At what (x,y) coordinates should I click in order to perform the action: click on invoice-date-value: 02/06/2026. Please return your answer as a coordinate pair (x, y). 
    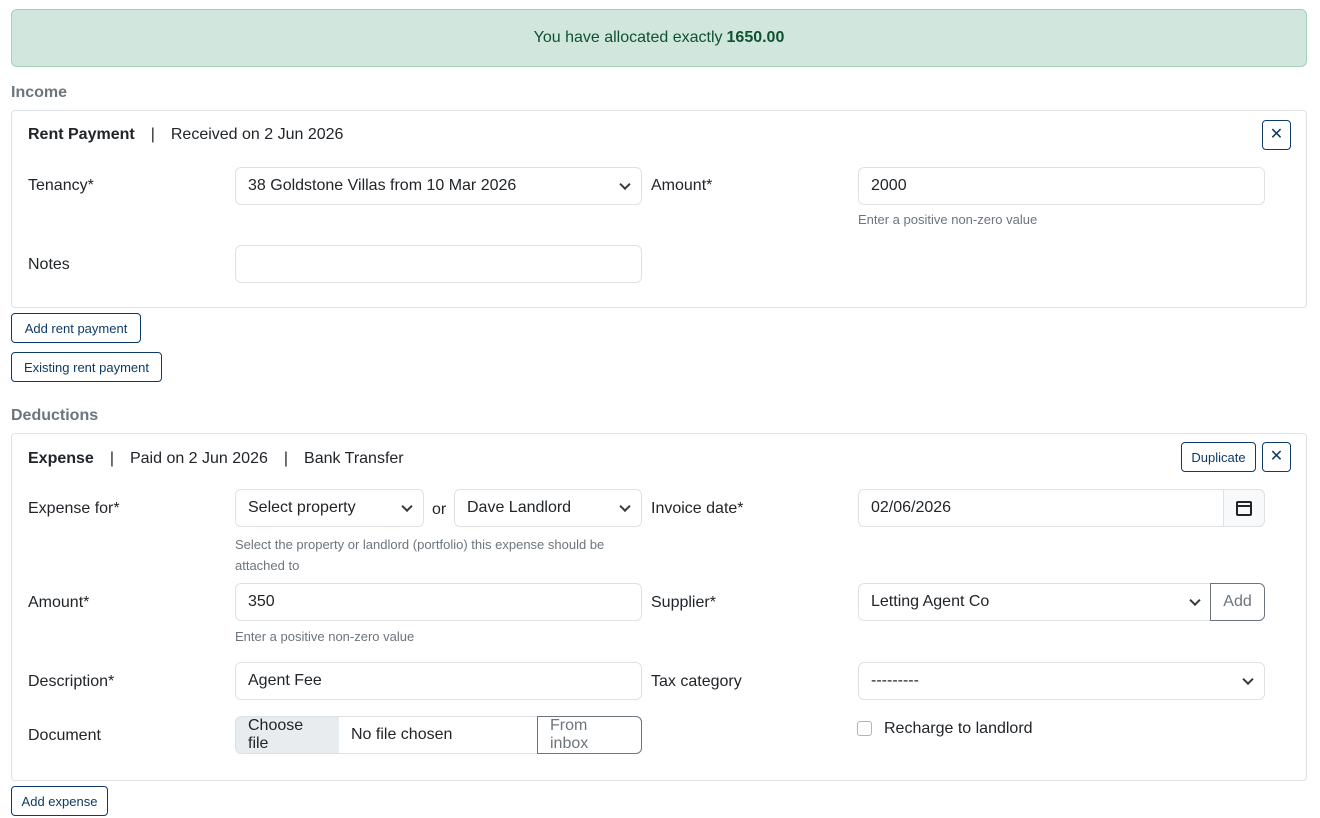
    Looking at the image, I should click on (911, 507).